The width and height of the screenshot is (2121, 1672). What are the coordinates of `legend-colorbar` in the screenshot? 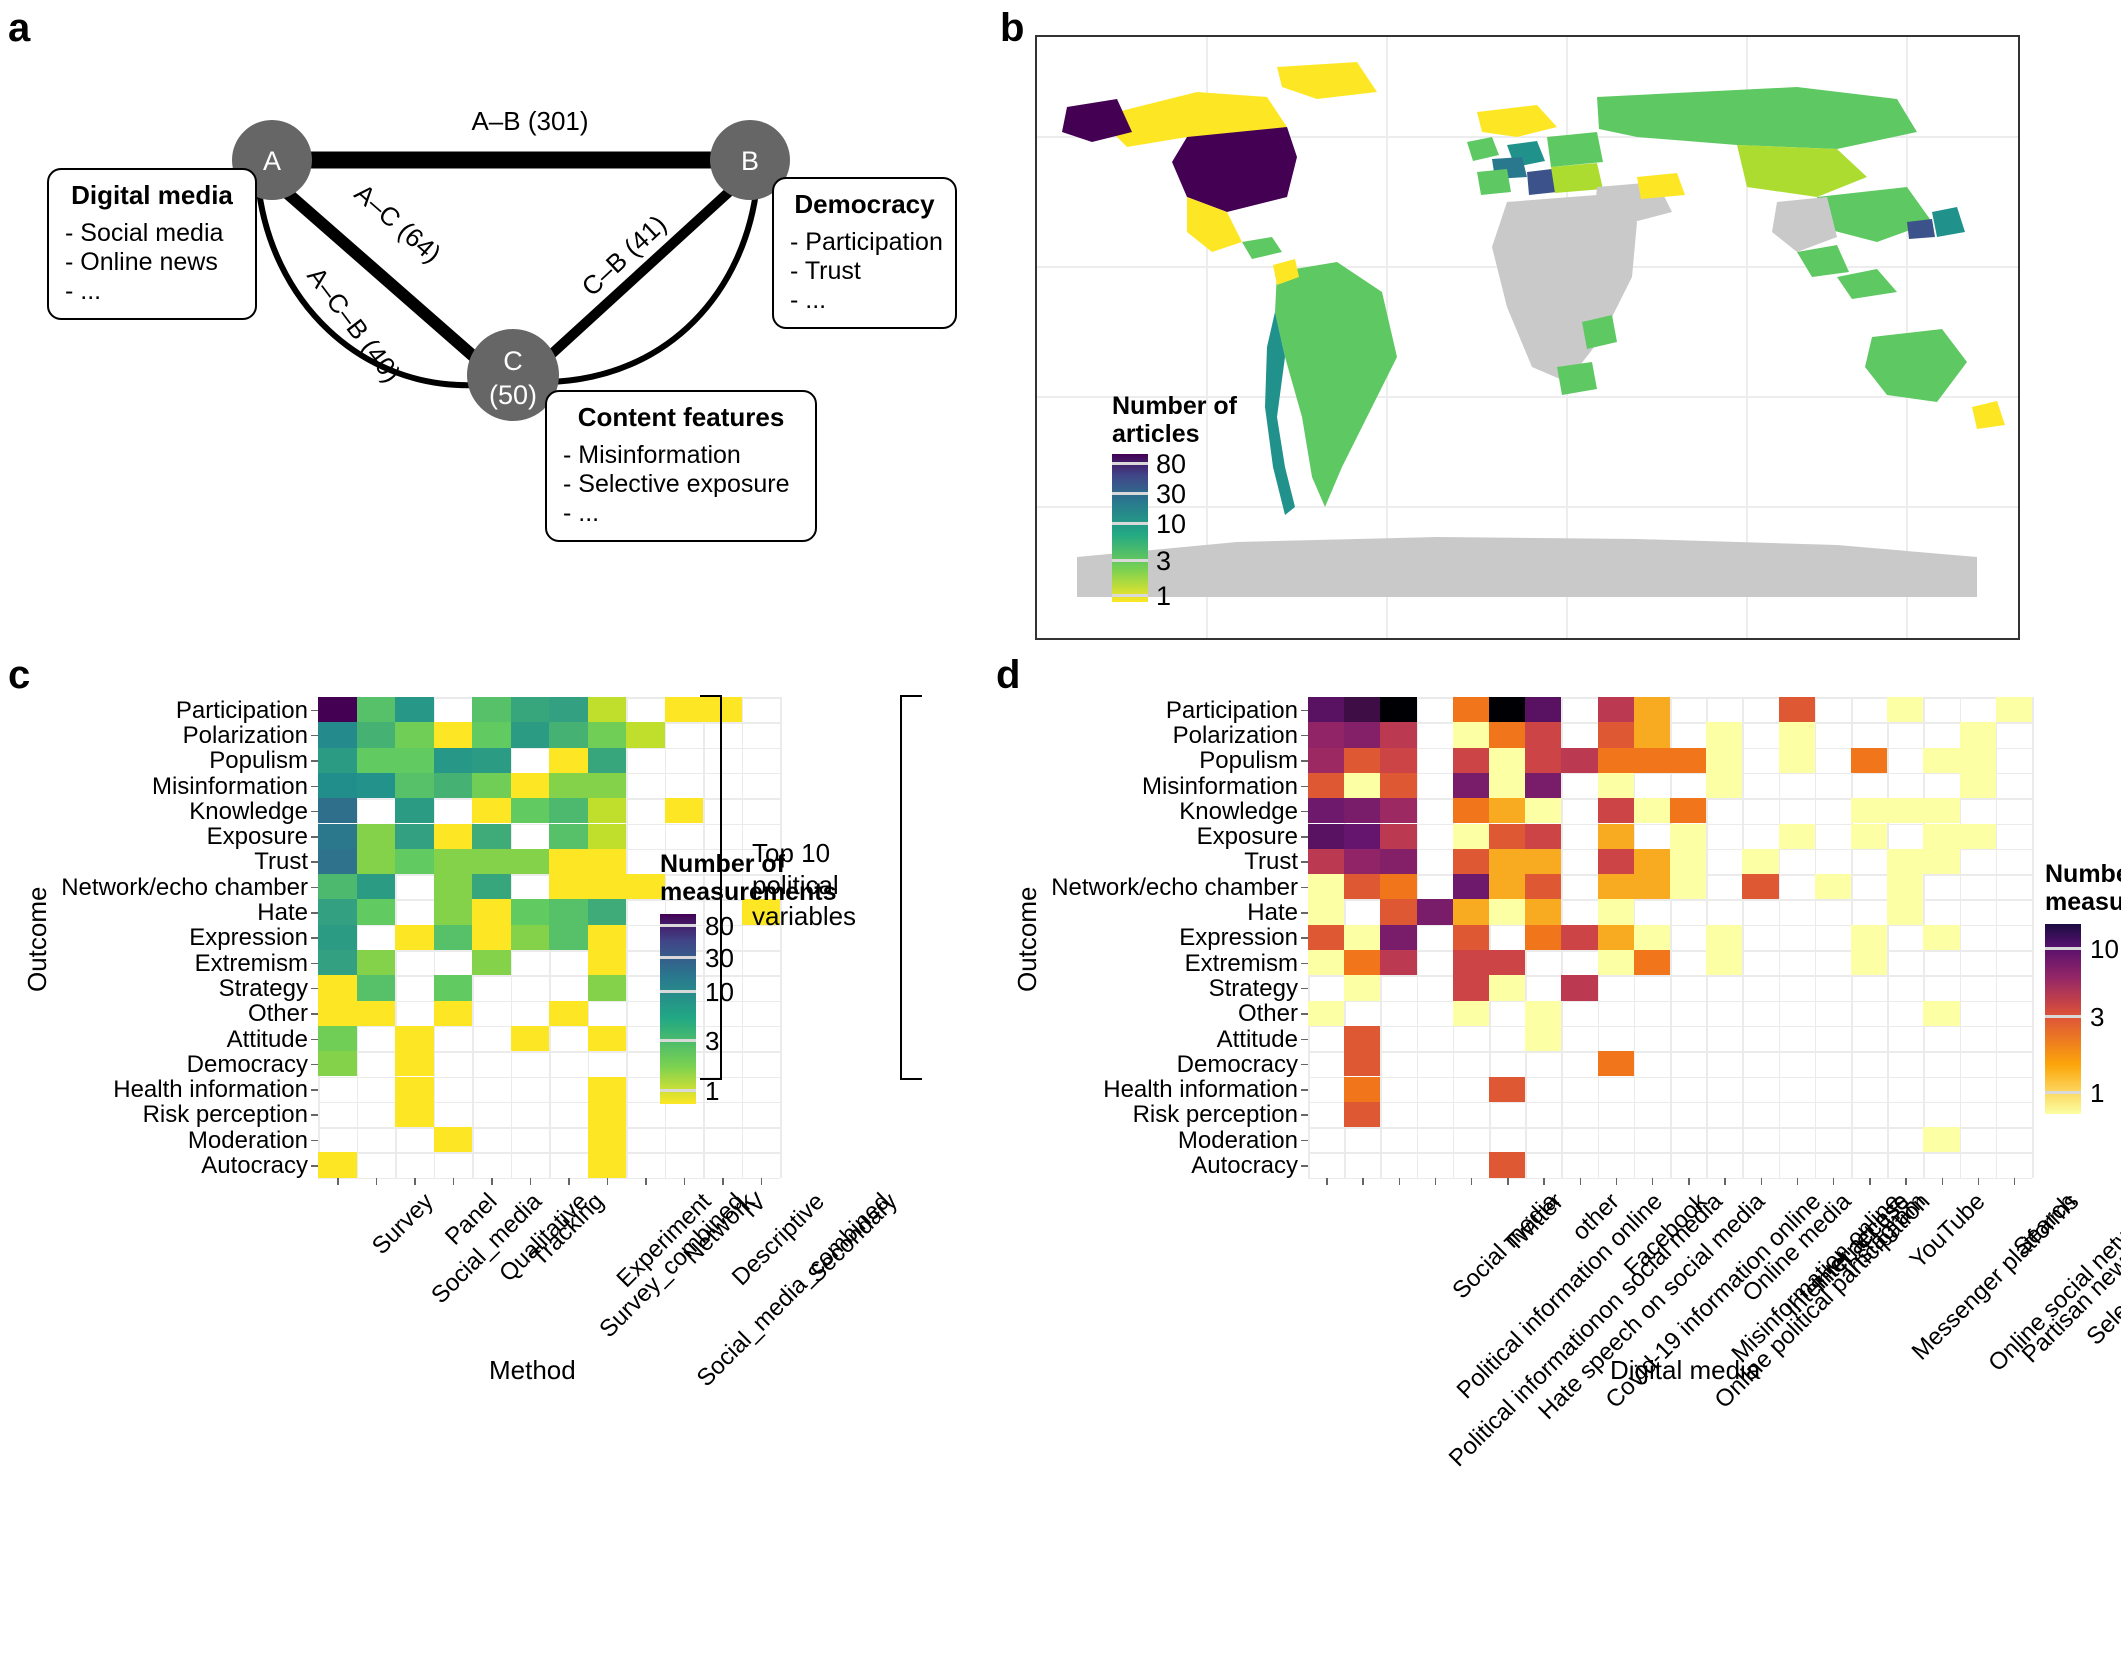 It's located at (678, 1009).